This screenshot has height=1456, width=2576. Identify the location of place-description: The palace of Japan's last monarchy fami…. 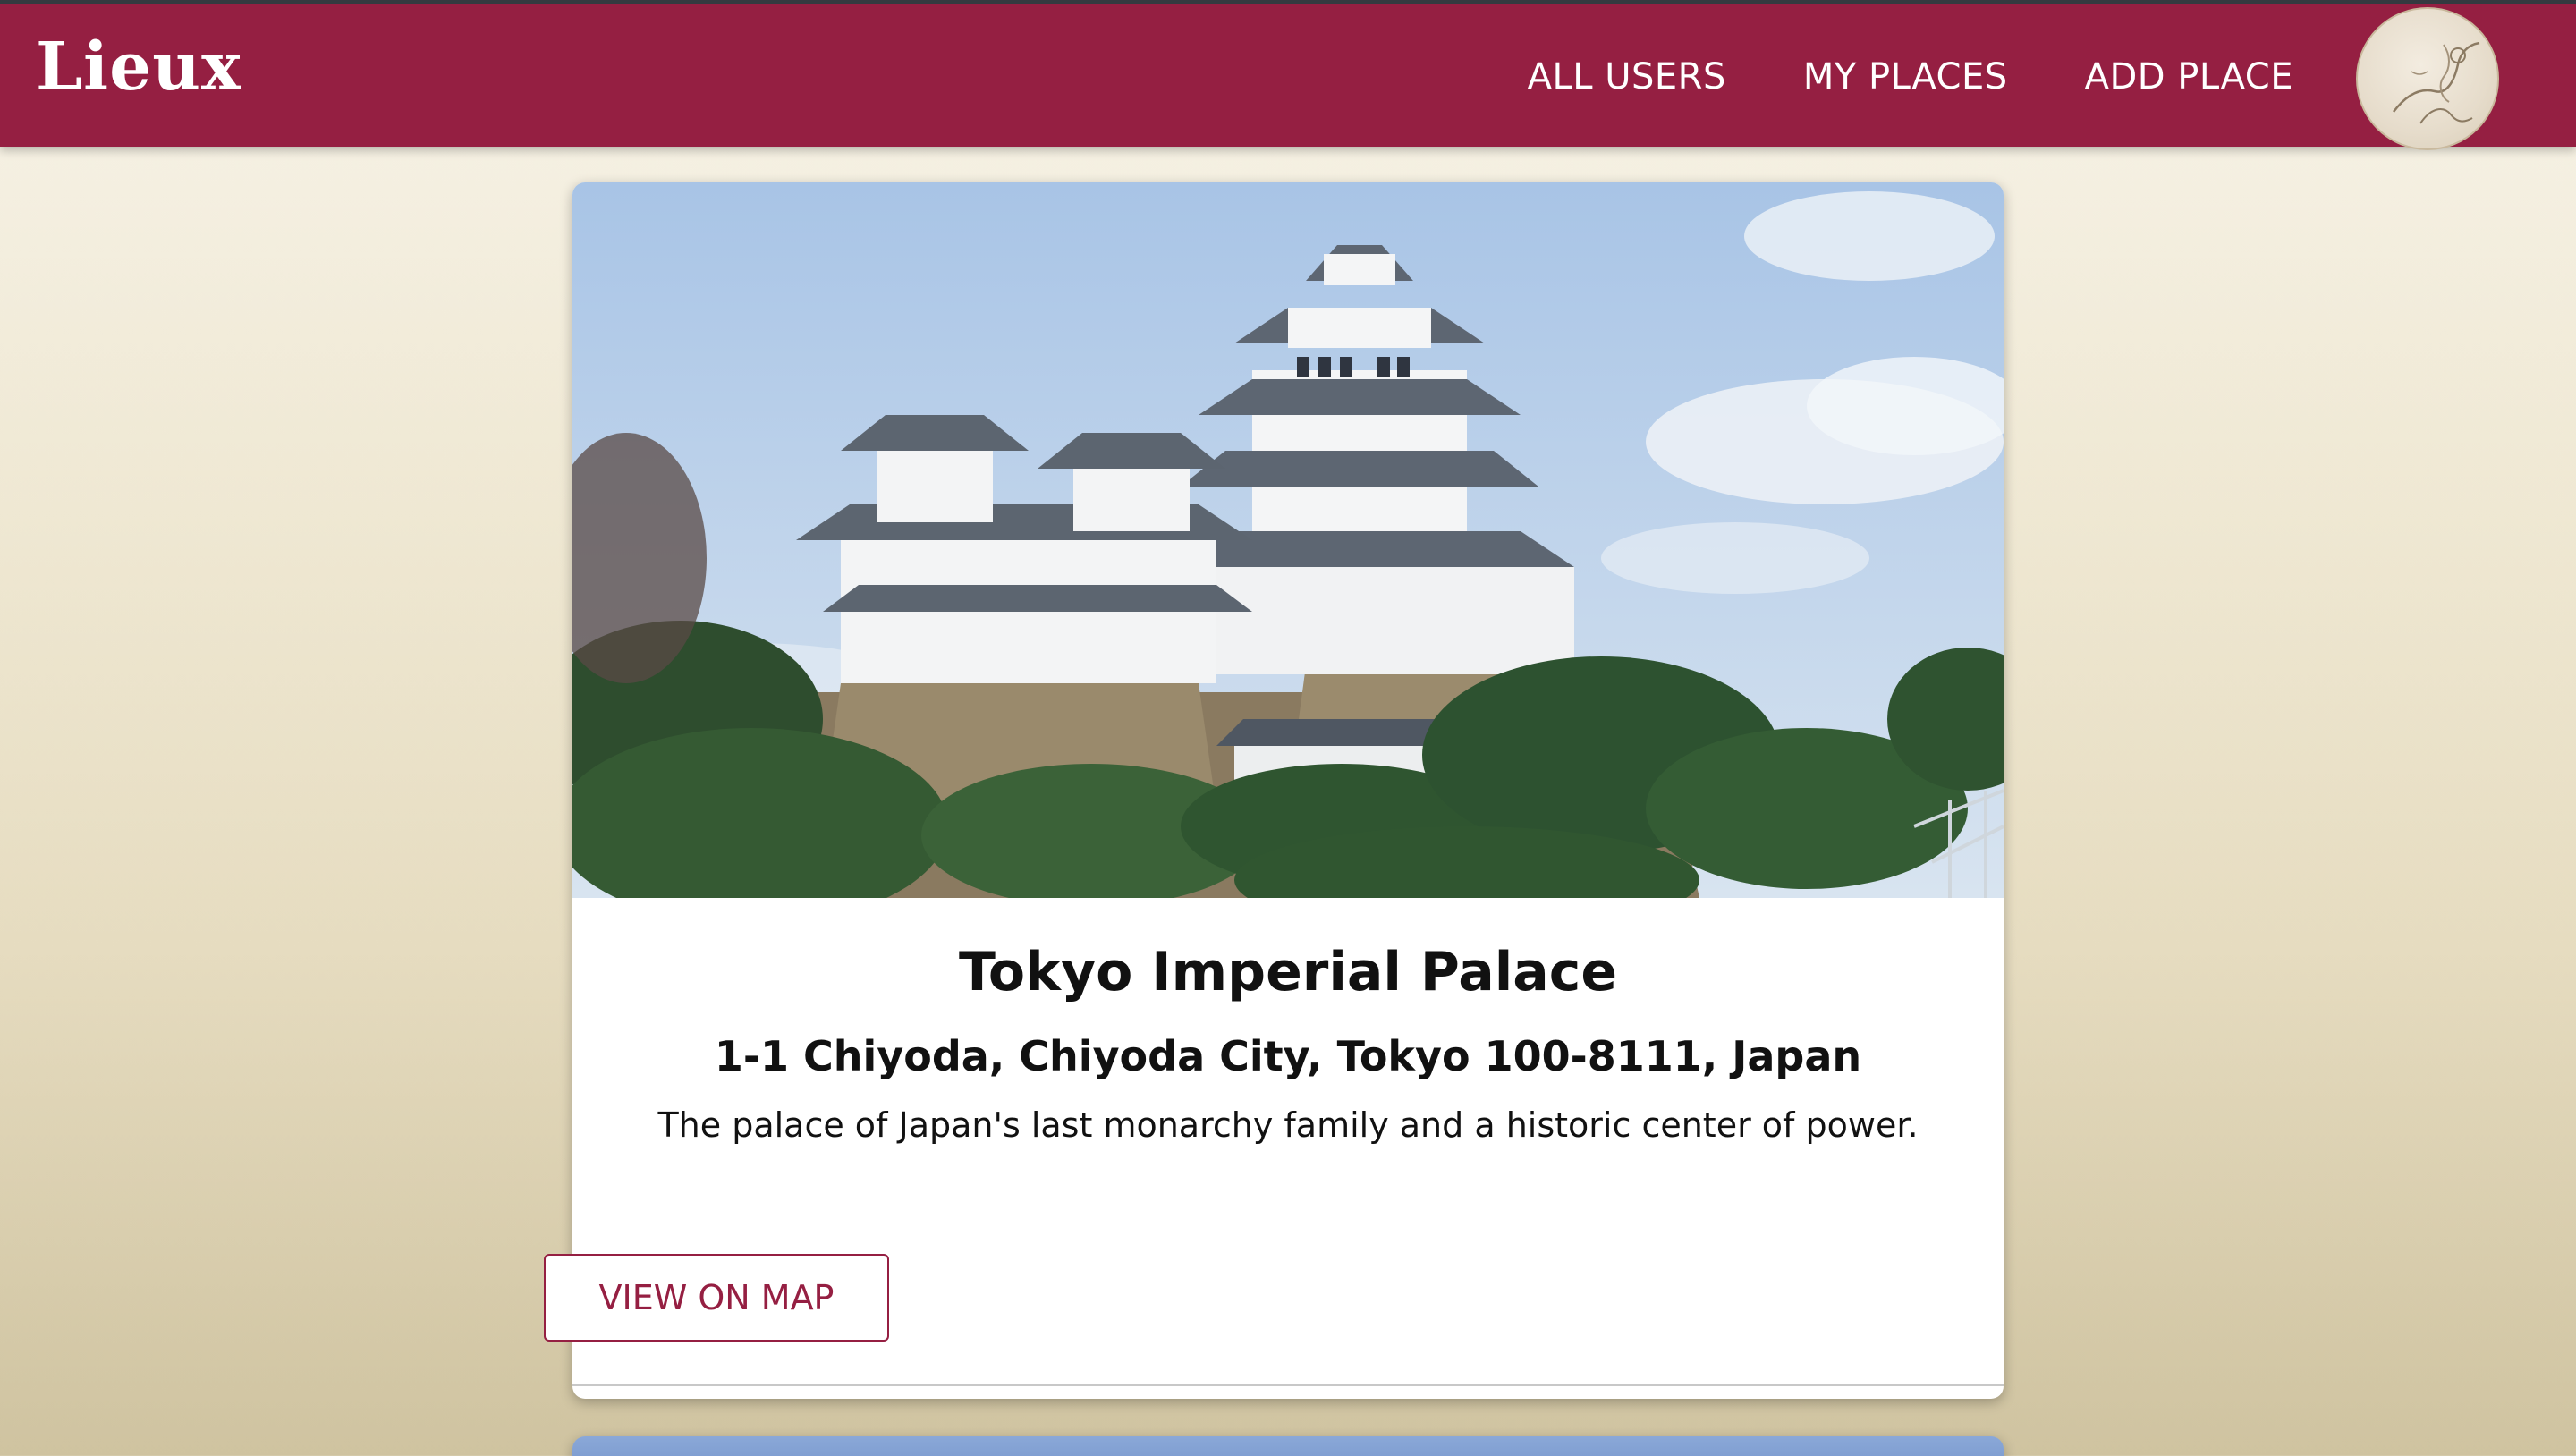
(1288, 1125).